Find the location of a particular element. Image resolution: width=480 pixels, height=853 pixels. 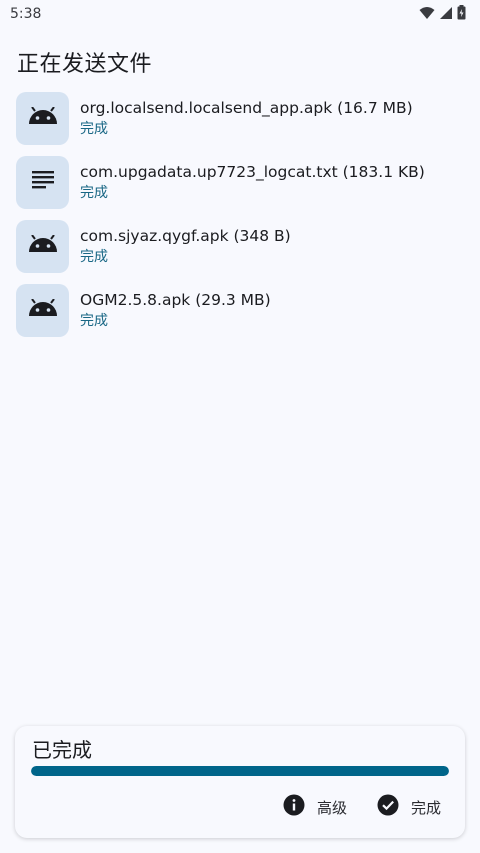

progress-bar is located at coordinates (240, 771).